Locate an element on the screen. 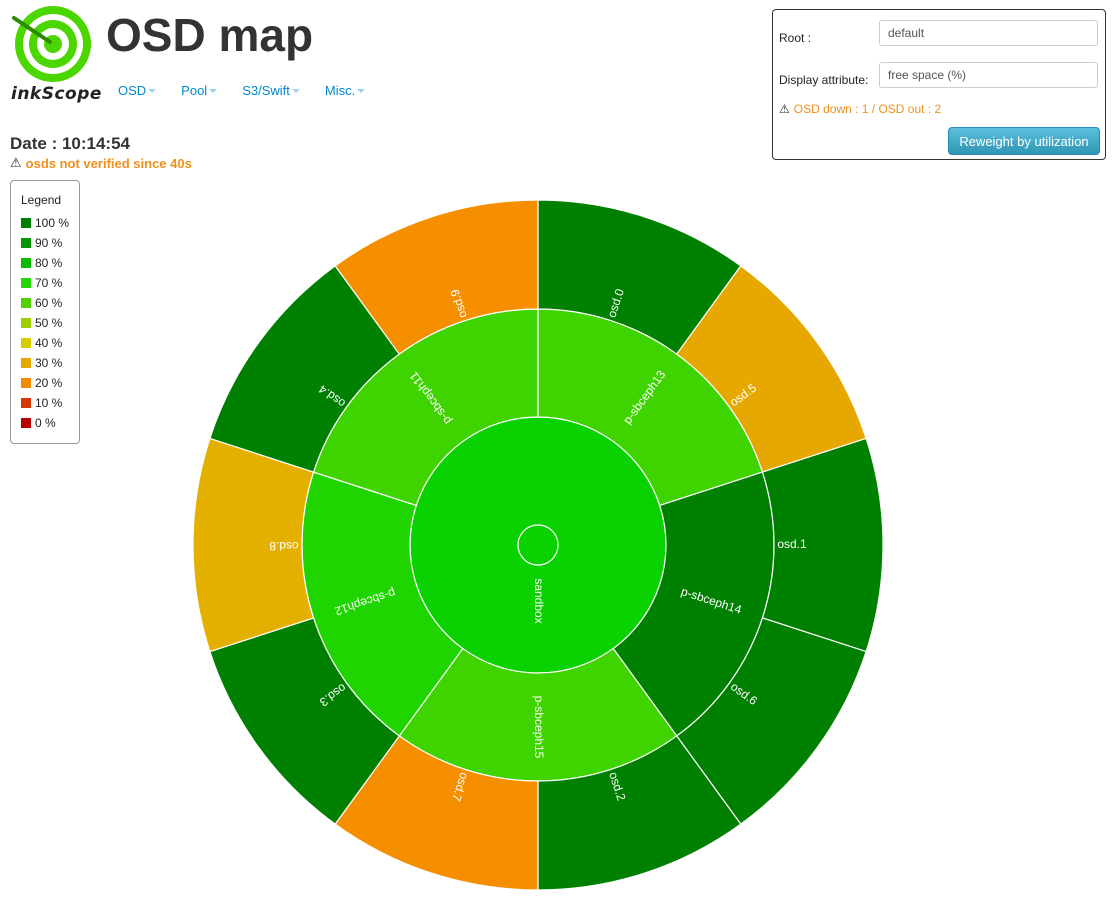  legend-item-label: 100 % is located at coordinates (52, 223).